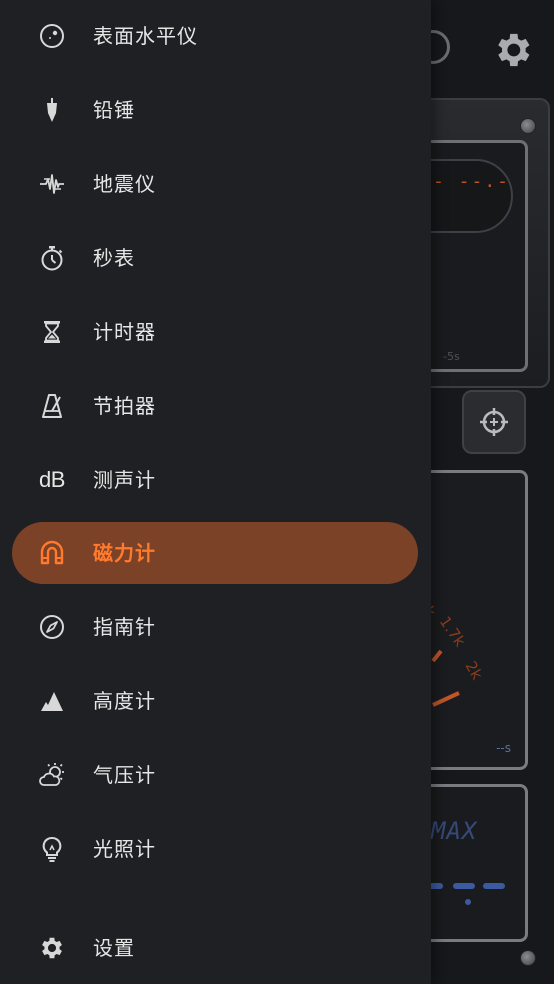 This screenshot has width=554, height=984. I want to click on menu-item-label: 气压计, so click(124, 775).